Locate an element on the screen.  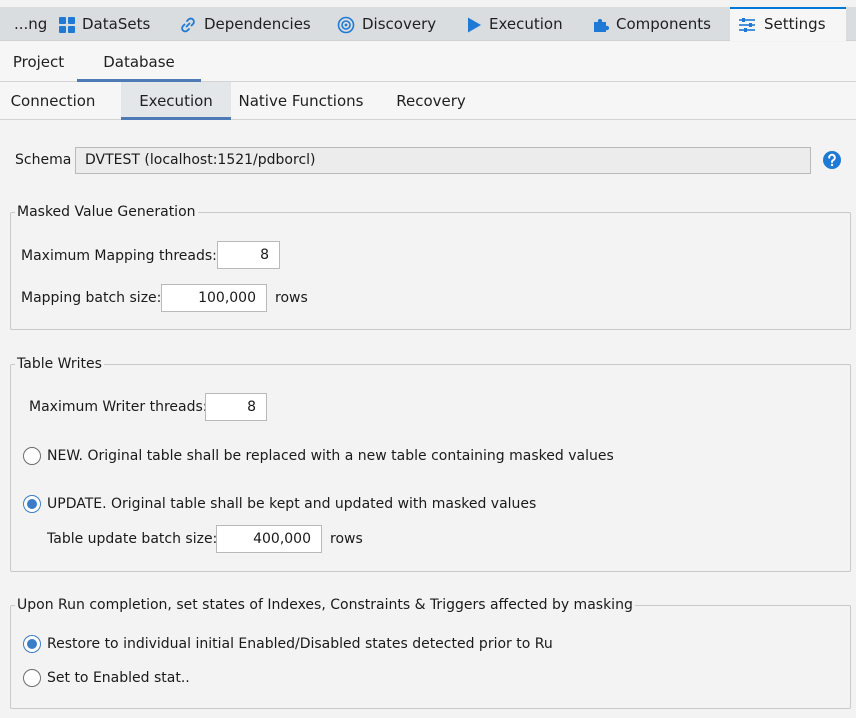
grid-icon is located at coordinates (67, 25).